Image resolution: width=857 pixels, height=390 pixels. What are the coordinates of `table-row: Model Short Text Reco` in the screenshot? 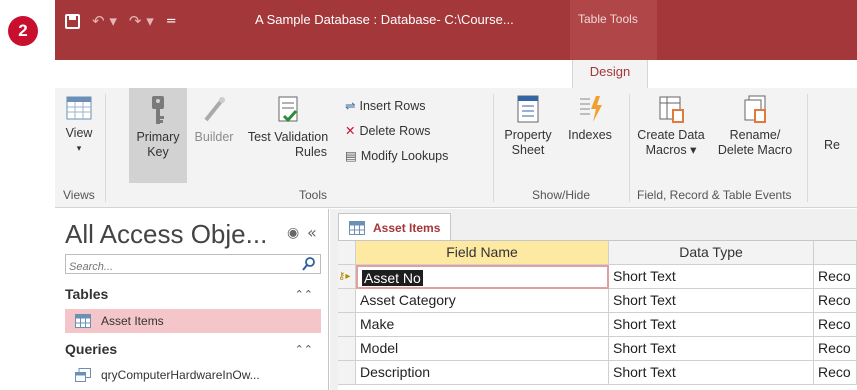 It's located at (597, 349).